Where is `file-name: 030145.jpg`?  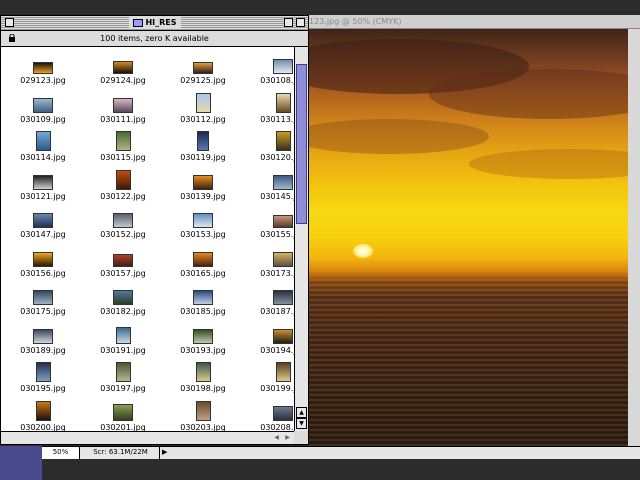 file-name: 030145.jpg is located at coordinates (277, 196).